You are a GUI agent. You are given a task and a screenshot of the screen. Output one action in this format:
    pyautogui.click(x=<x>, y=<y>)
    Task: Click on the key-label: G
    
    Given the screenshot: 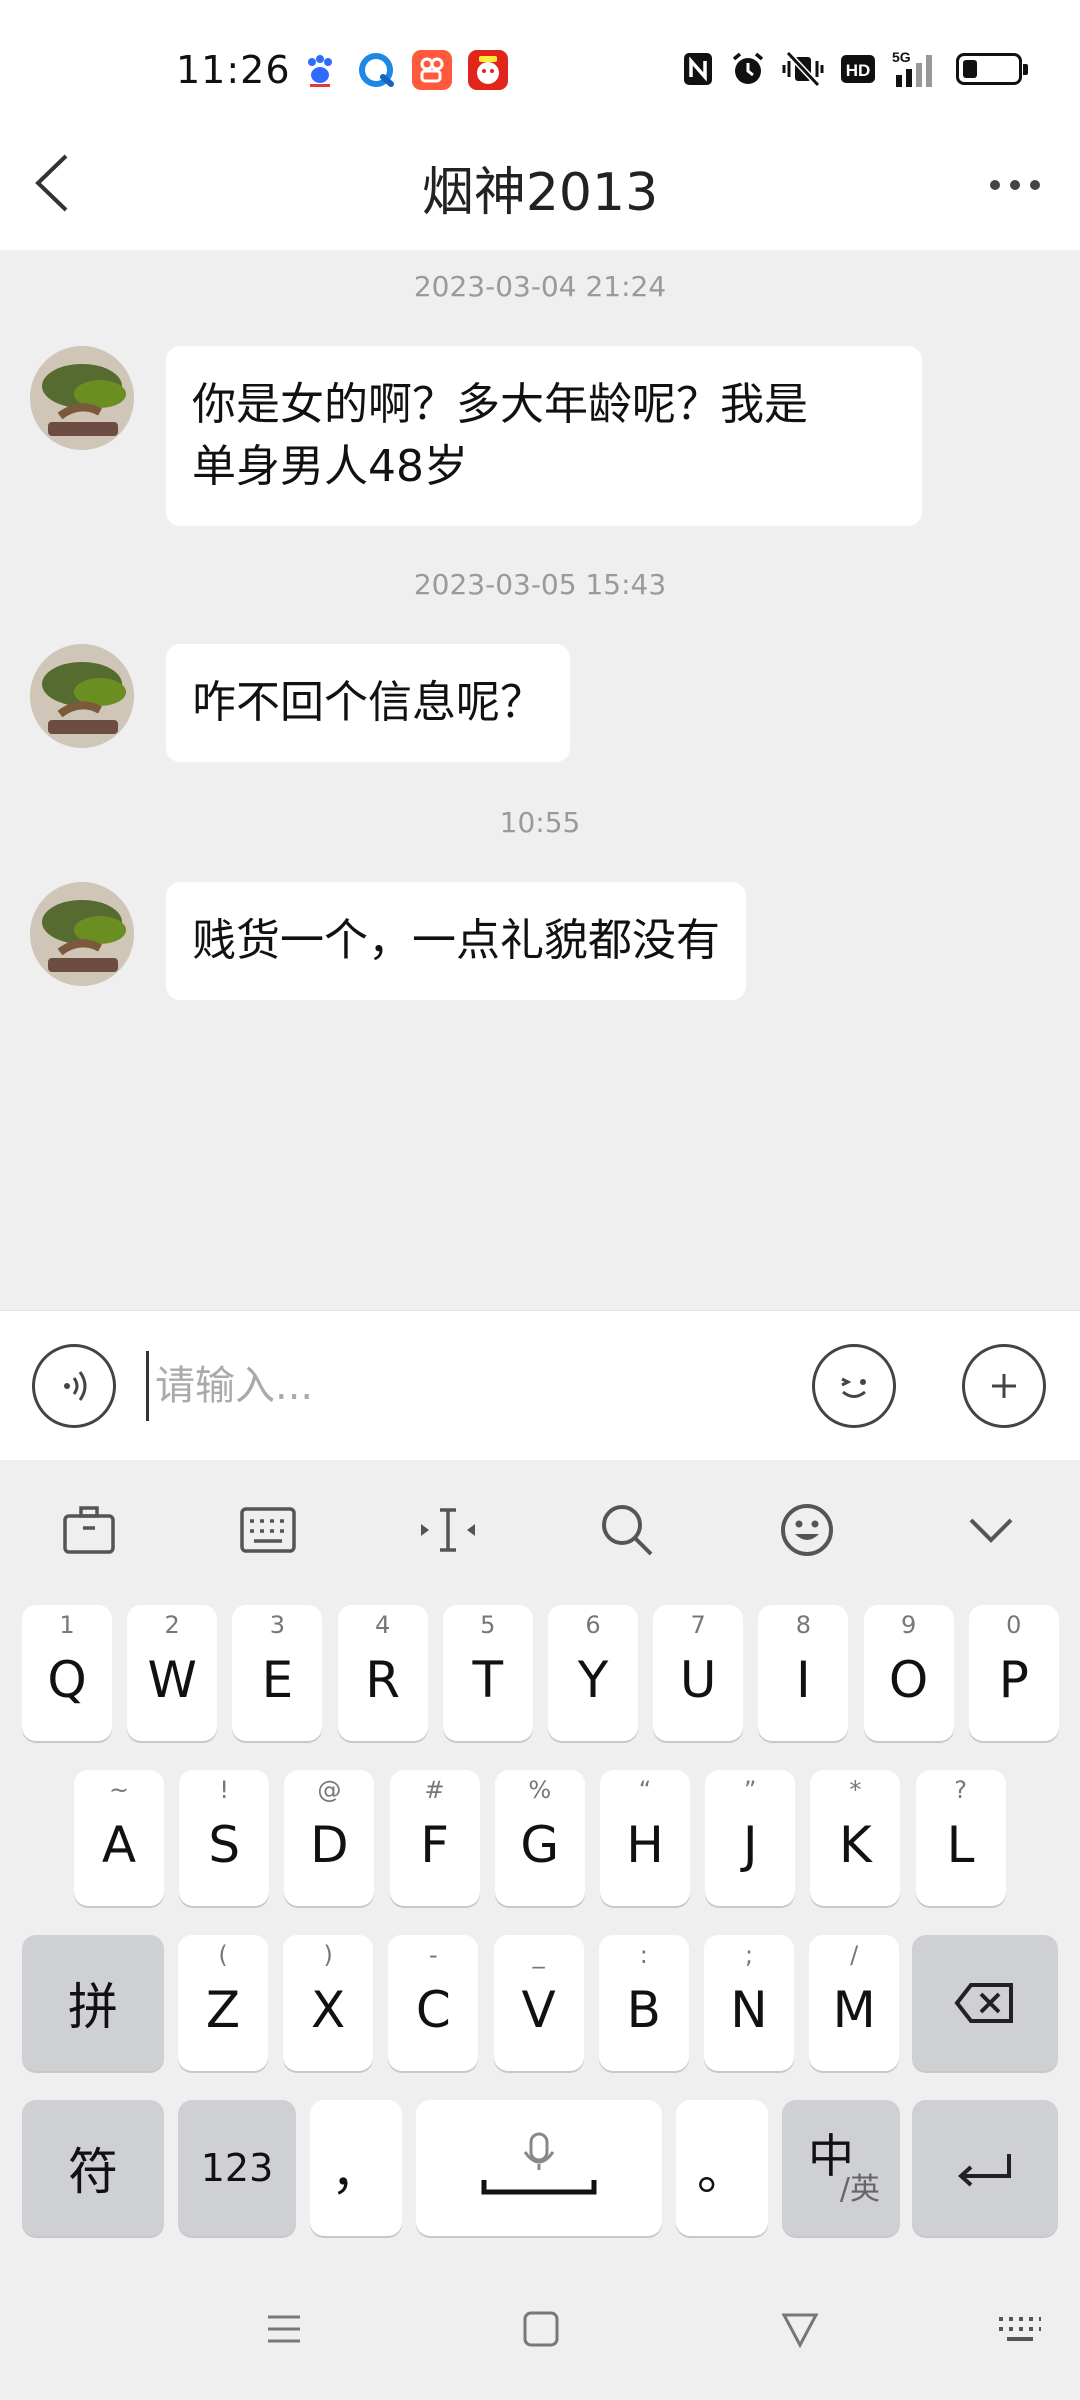 What is the action you would take?
    pyautogui.click(x=540, y=1845)
    